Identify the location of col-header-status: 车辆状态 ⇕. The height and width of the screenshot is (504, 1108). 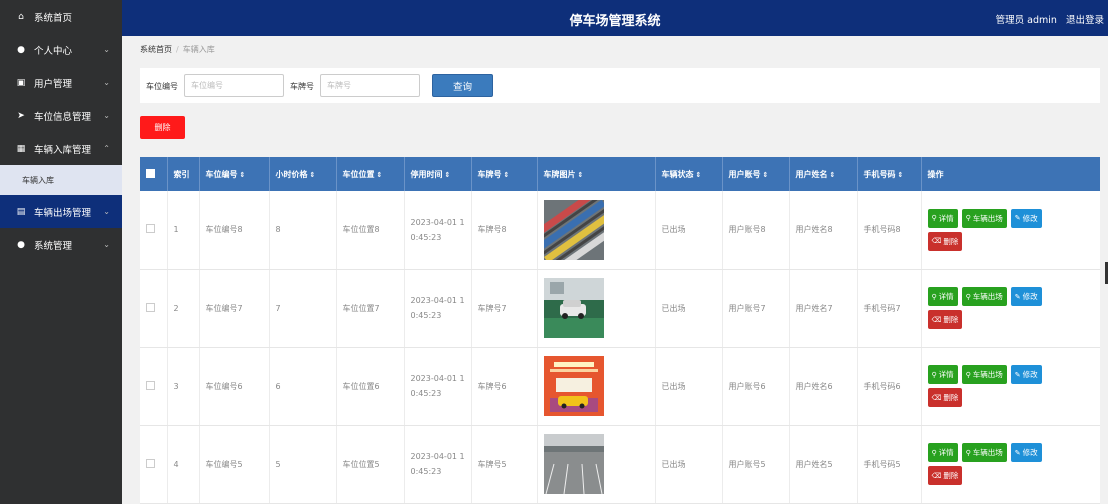
(689, 174).